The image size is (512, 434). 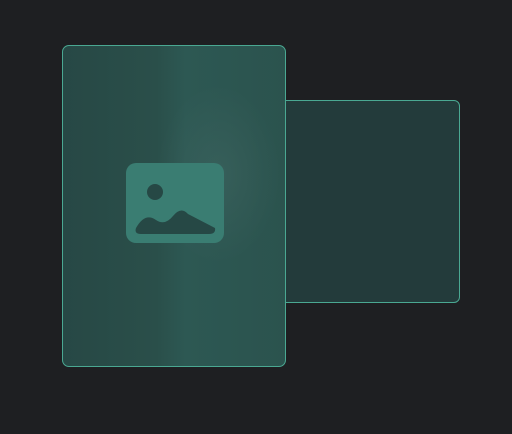 What do you see at coordinates (175, 203) in the screenshot?
I see `image-placeholder-icon` at bounding box center [175, 203].